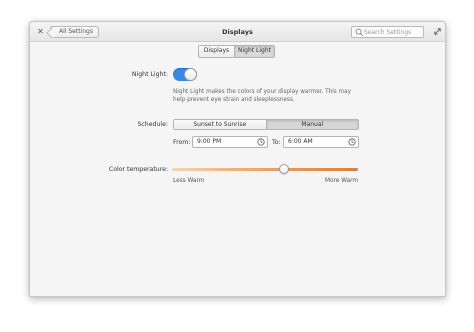  I want to click on tab-displays: Displays, so click(216, 51).